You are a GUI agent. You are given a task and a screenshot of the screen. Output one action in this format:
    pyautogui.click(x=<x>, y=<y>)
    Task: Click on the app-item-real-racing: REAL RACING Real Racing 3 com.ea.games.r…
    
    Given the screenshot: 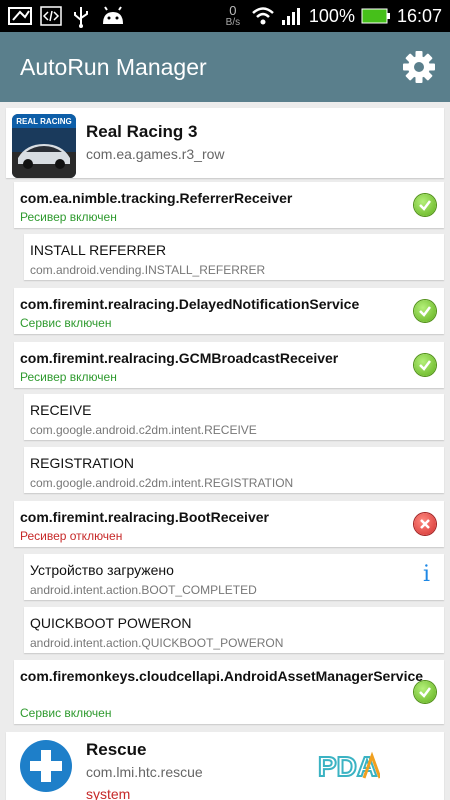 What is the action you would take?
    pyautogui.click(x=225, y=143)
    